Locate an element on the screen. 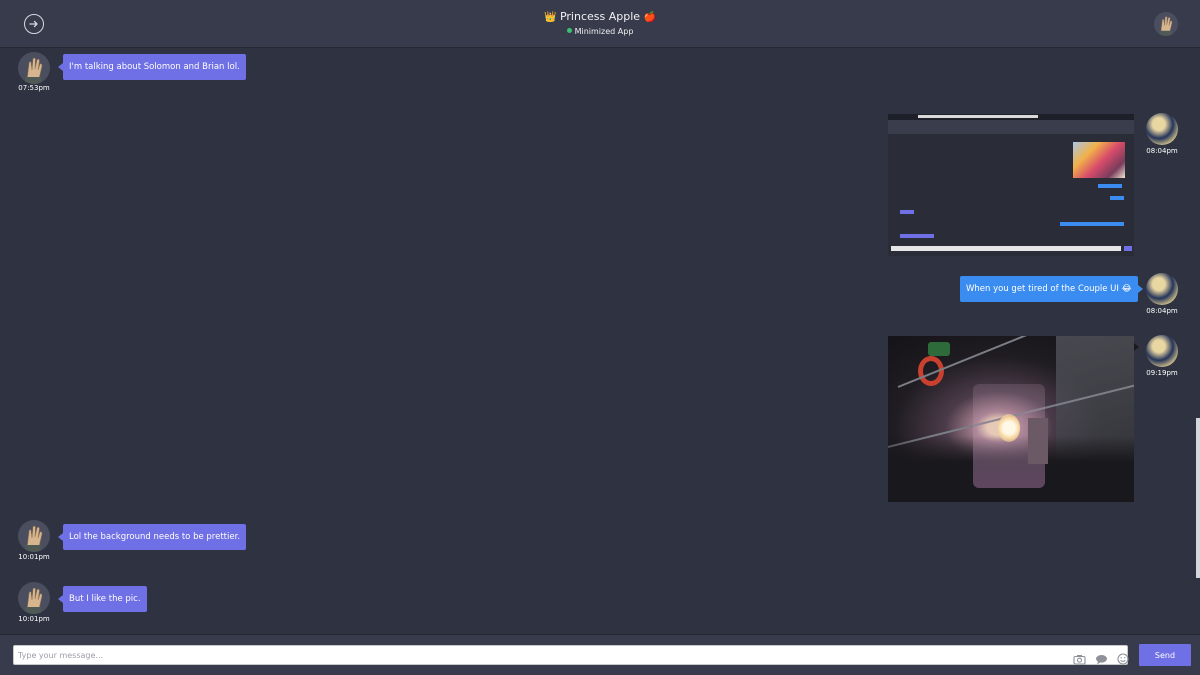 The width and height of the screenshot is (1200, 675). chat-header: 👑 Princess Apple 🍎 Minimized App is located at coordinates (600, 24).